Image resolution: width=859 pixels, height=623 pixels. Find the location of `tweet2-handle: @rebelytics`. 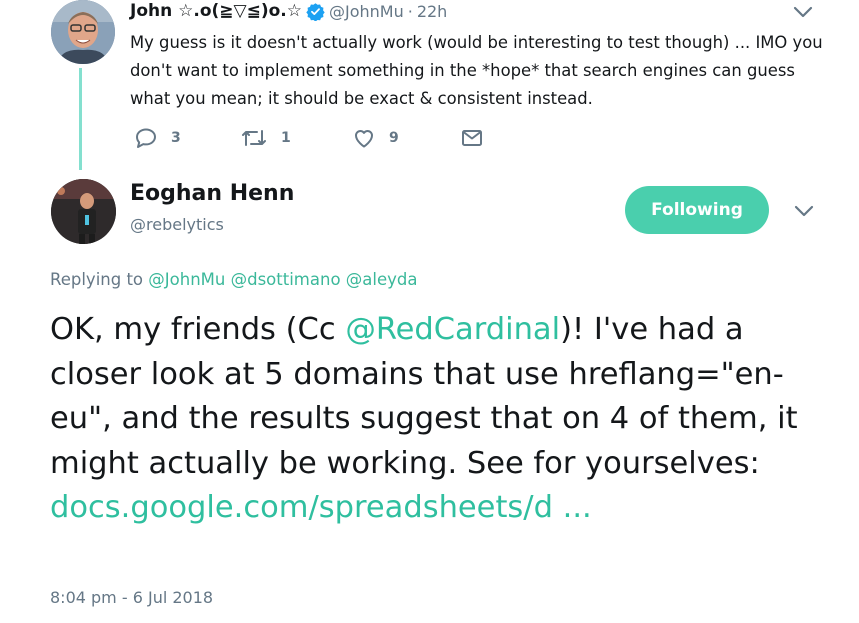

tweet2-handle: @rebelytics is located at coordinates (177, 224).